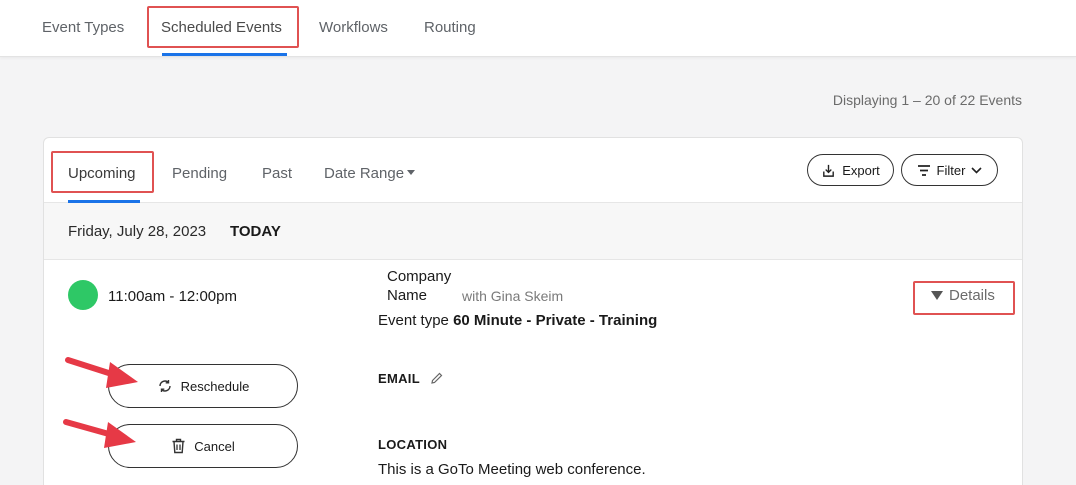  Describe the element at coordinates (353, 28) in the screenshot. I see `tab-workflows: Workflows` at that location.